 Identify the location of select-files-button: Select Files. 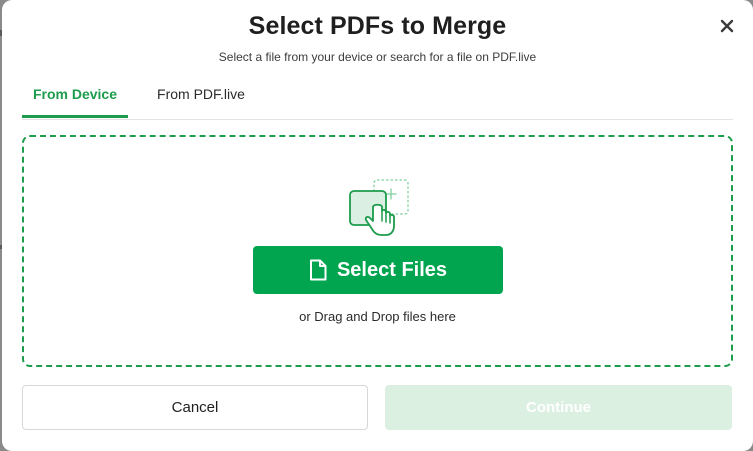
(378, 270).